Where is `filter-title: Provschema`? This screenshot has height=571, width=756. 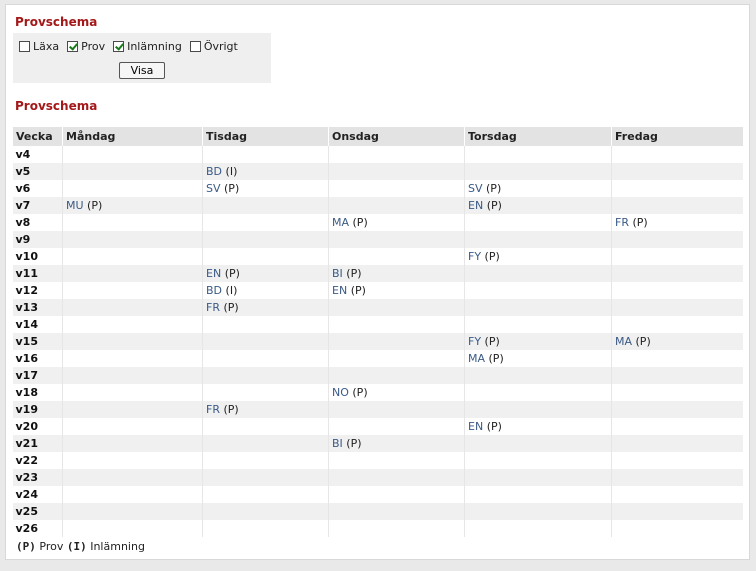
filter-title: Provschema is located at coordinates (56, 22).